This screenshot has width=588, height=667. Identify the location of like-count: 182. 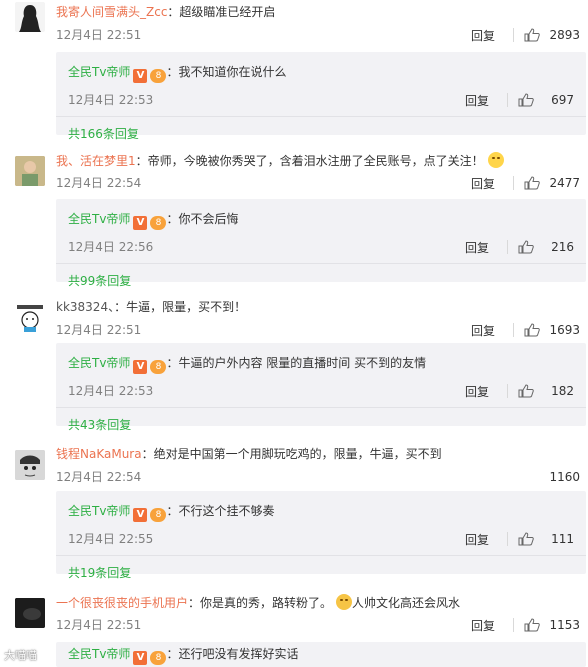
(562, 391).